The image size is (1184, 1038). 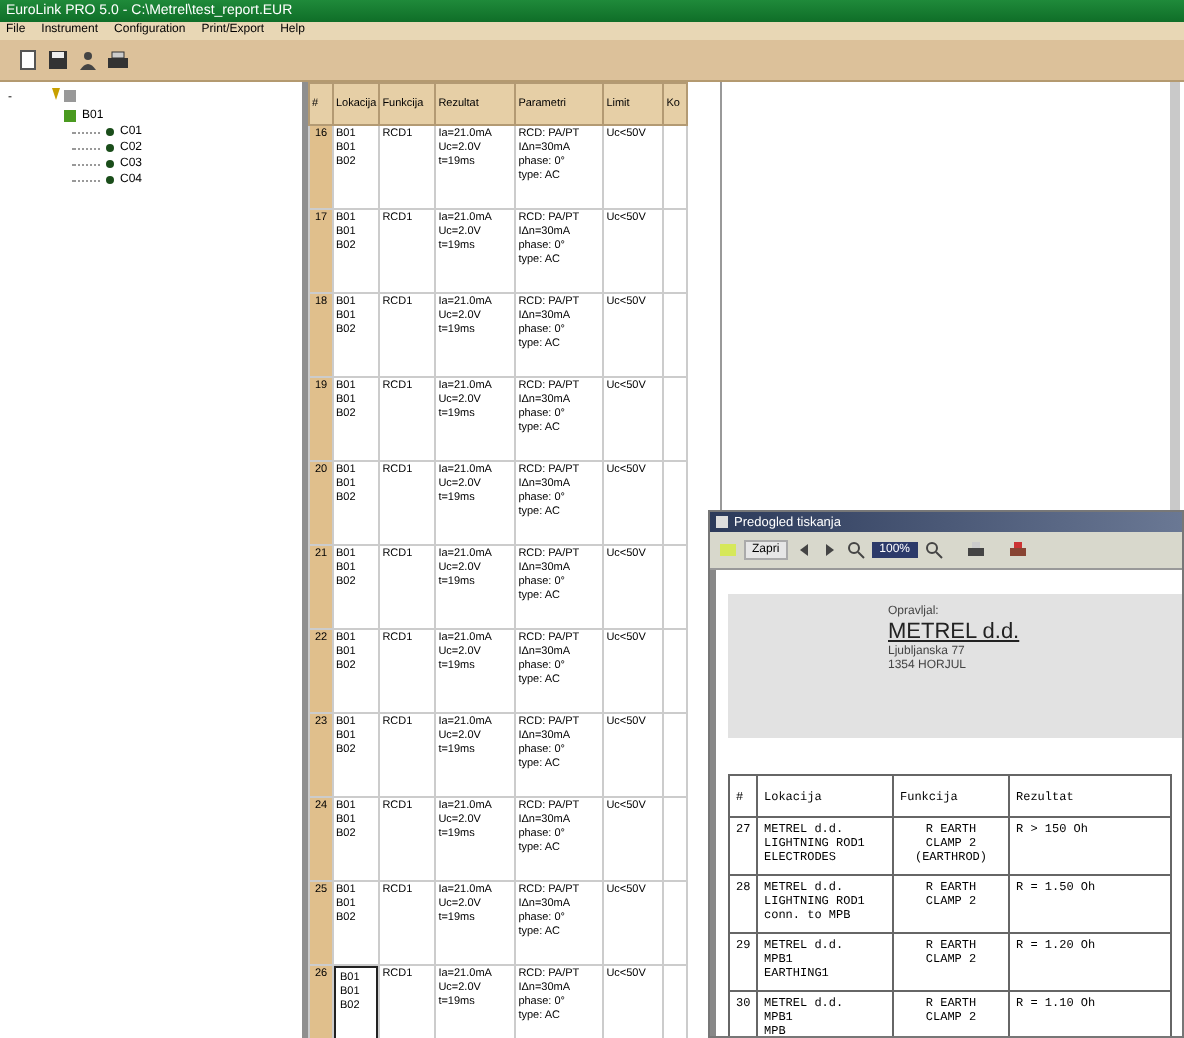 What do you see at coordinates (28, 60) in the screenshot?
I see `new-document-icon` at bounding box center [28, 60].